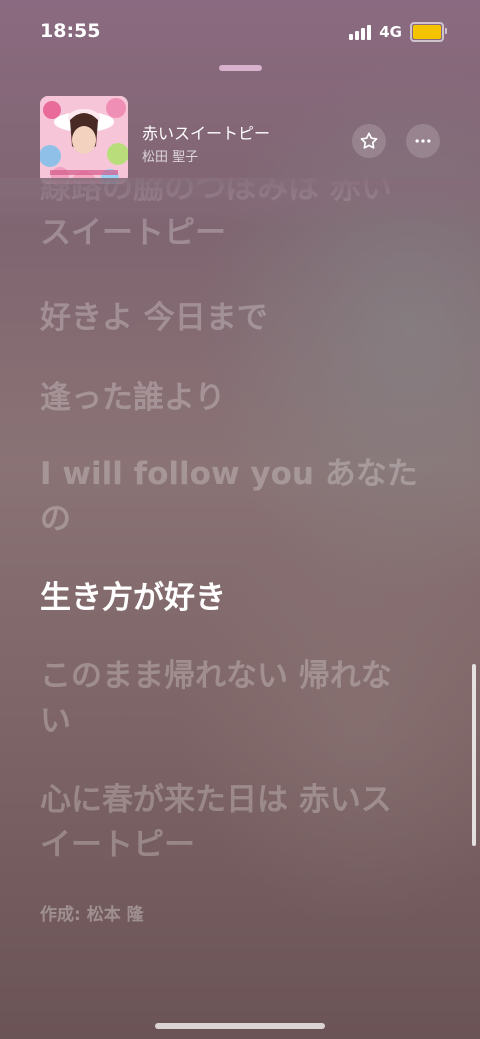 The image size is (480, 1039). I want to click on battery-level, so click(427, 32).